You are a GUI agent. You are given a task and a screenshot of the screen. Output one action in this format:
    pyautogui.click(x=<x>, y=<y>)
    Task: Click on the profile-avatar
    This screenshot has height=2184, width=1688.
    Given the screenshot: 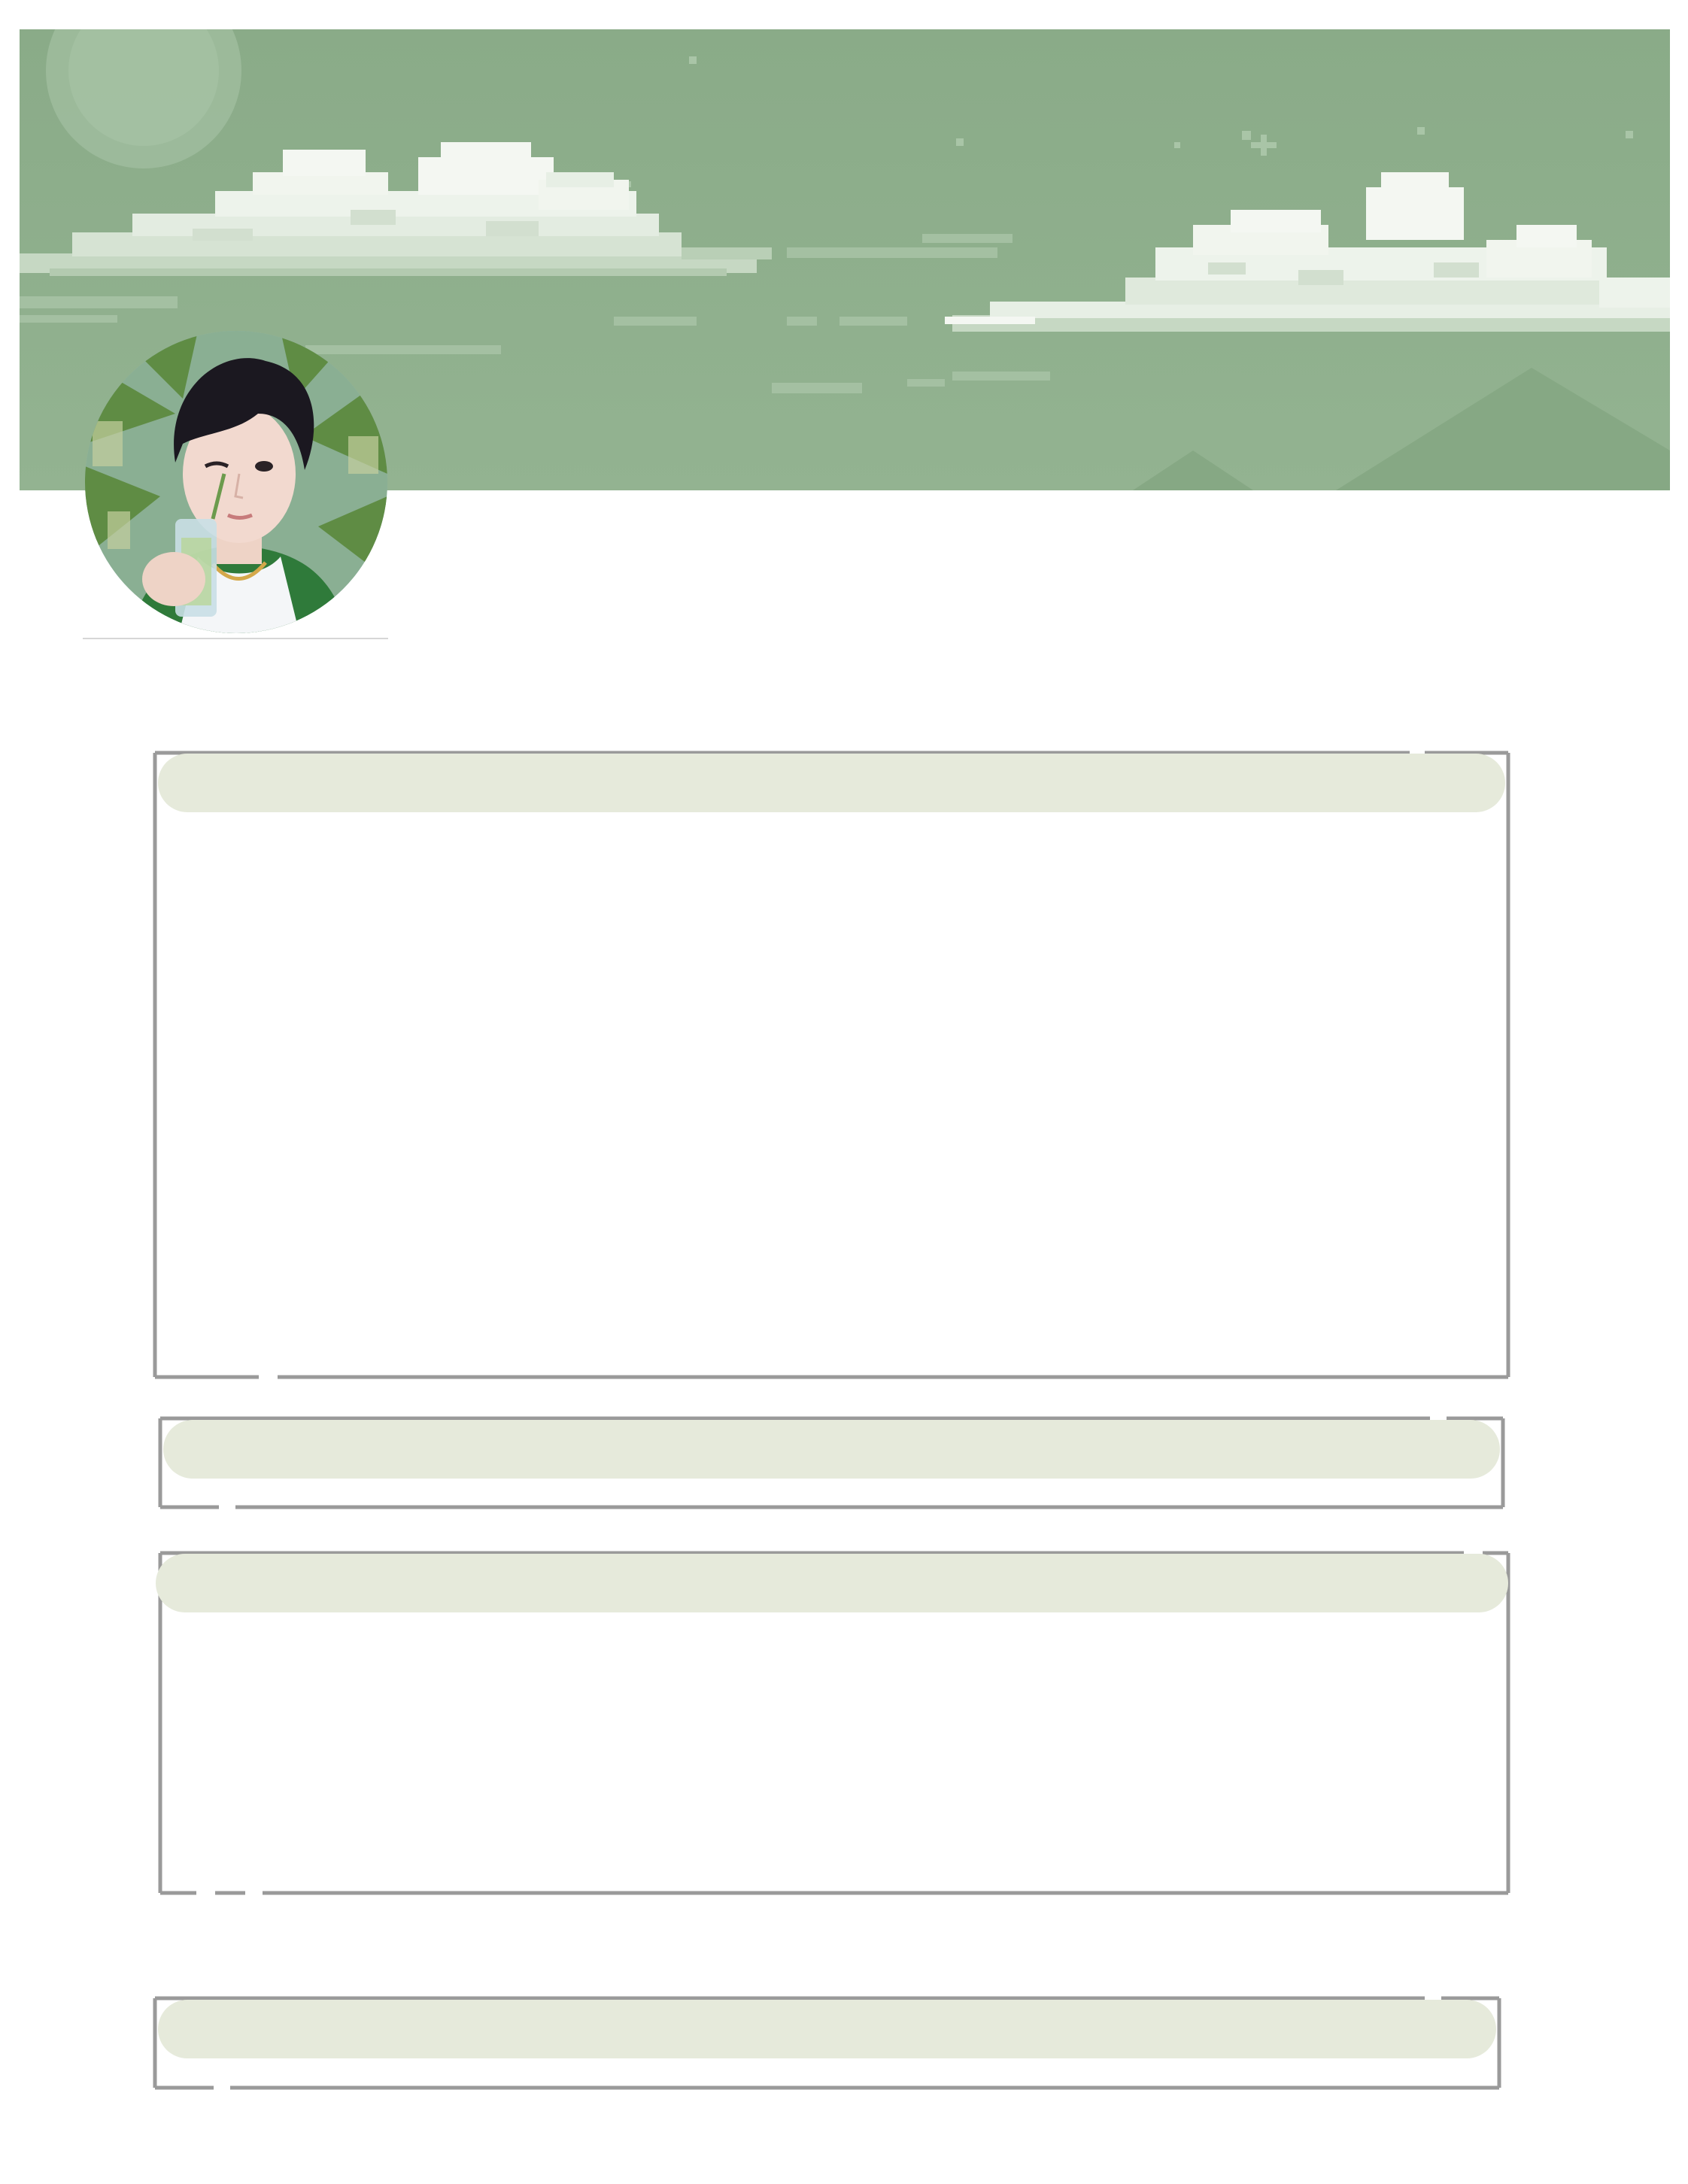 What is the action you would take?
    pyautogui.click(x=236, y=482)
    